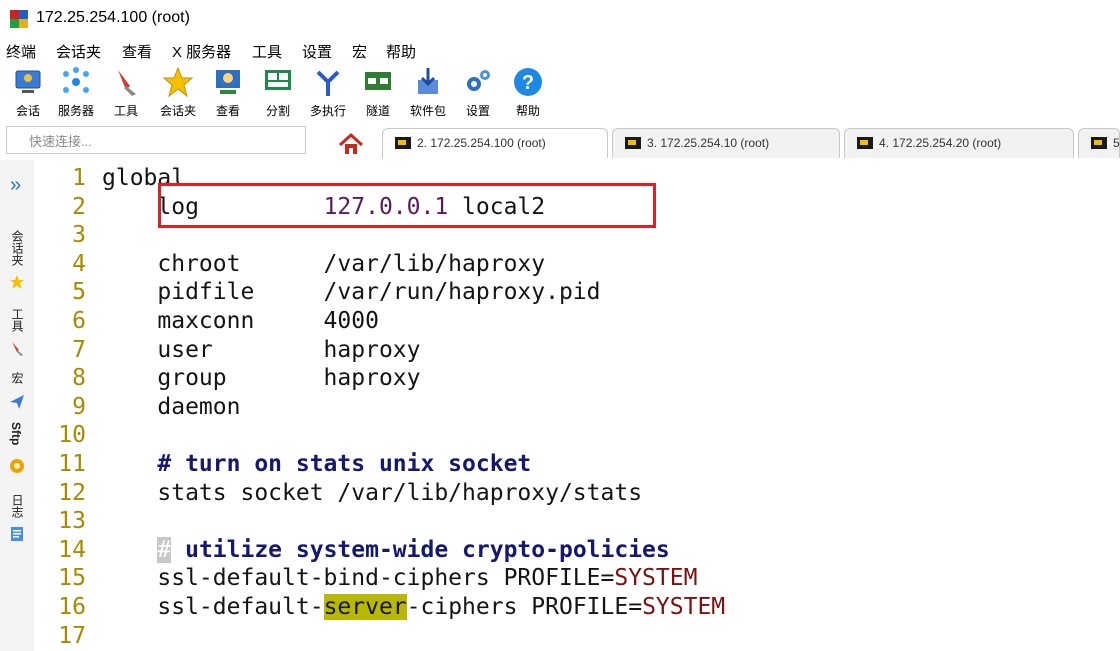 The height and width of the screenshot is (651, 1120). What do you see at coordinates (428, 81) in the screenshot?
I see `packages-icon` at bounding box center [428, 81].